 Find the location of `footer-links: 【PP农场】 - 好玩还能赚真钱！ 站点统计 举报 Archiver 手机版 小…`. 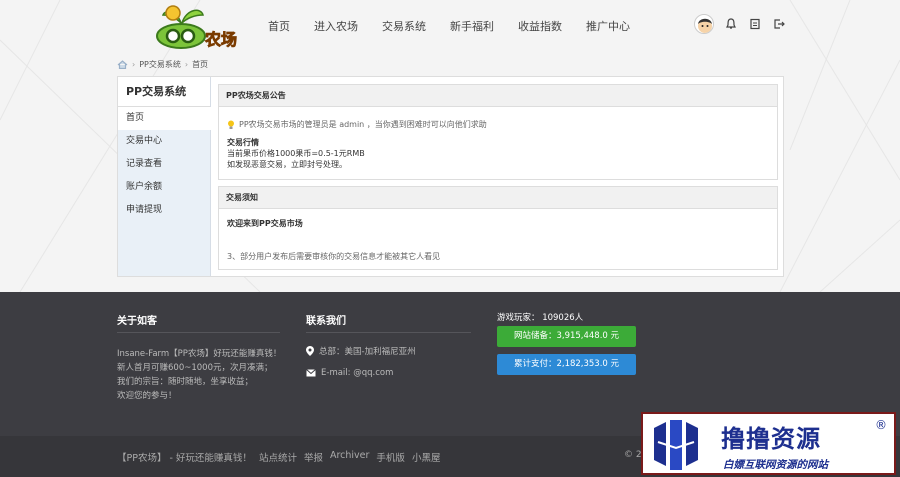

footer-links: 【PP农场】 - 好玩还能赚真钱！ 站点统计 举报 Archiver 手机版 小… is located at coordinates (282, 457).